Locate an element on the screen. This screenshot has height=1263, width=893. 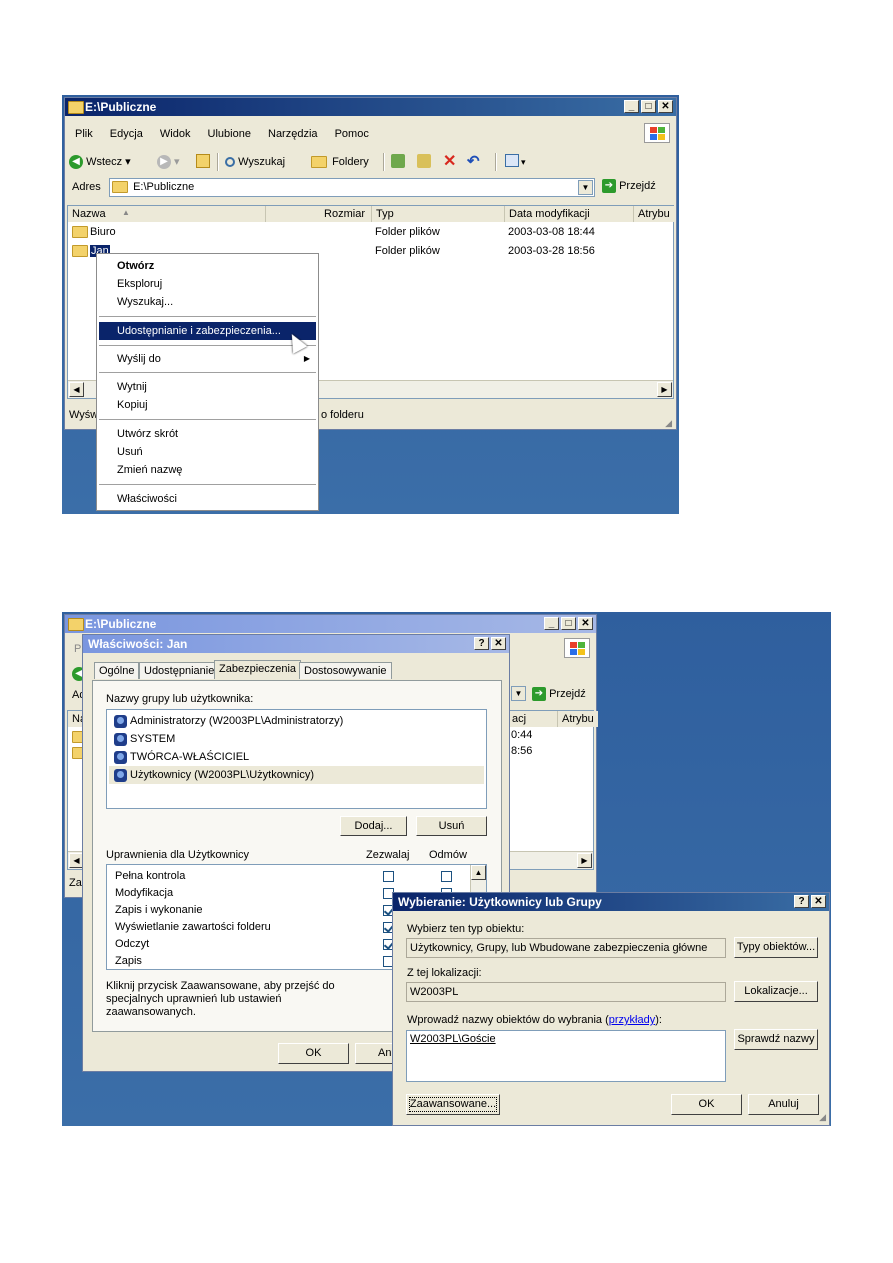
tab-customize: Dostosowywanie is located at coordinates (345, 670).